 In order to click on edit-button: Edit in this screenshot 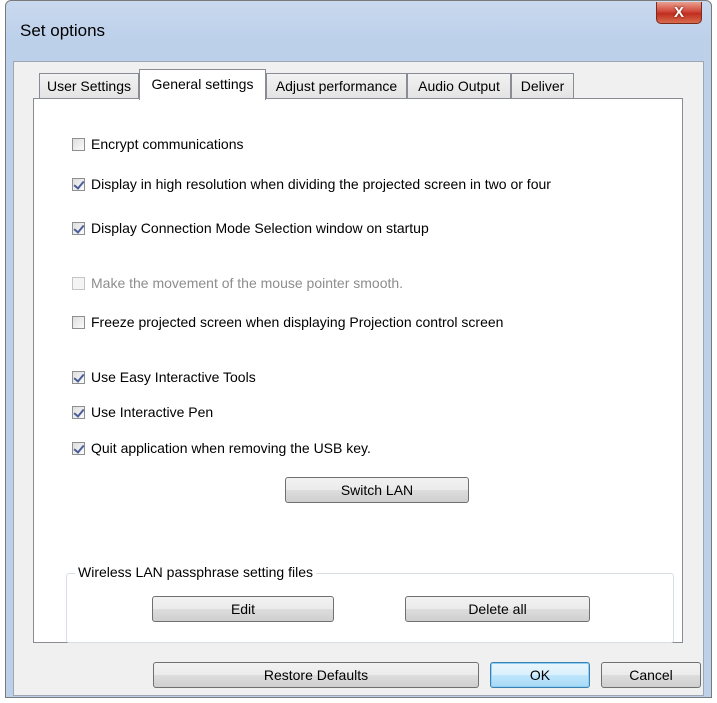, I will do `click(243, 609)`.